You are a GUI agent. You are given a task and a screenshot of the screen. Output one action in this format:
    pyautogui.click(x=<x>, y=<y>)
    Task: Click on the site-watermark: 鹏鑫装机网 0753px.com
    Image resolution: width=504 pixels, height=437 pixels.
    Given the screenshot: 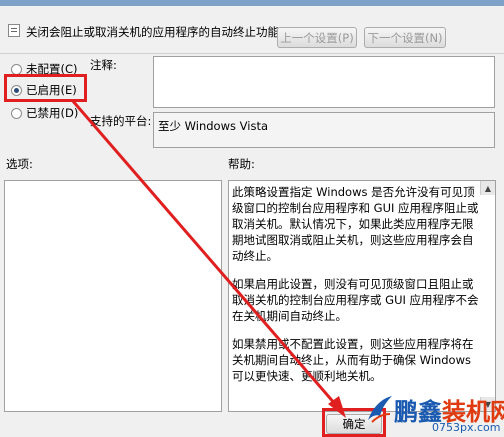 What is the action you would take?
    pyautogui.click(x=435, y=414)
    